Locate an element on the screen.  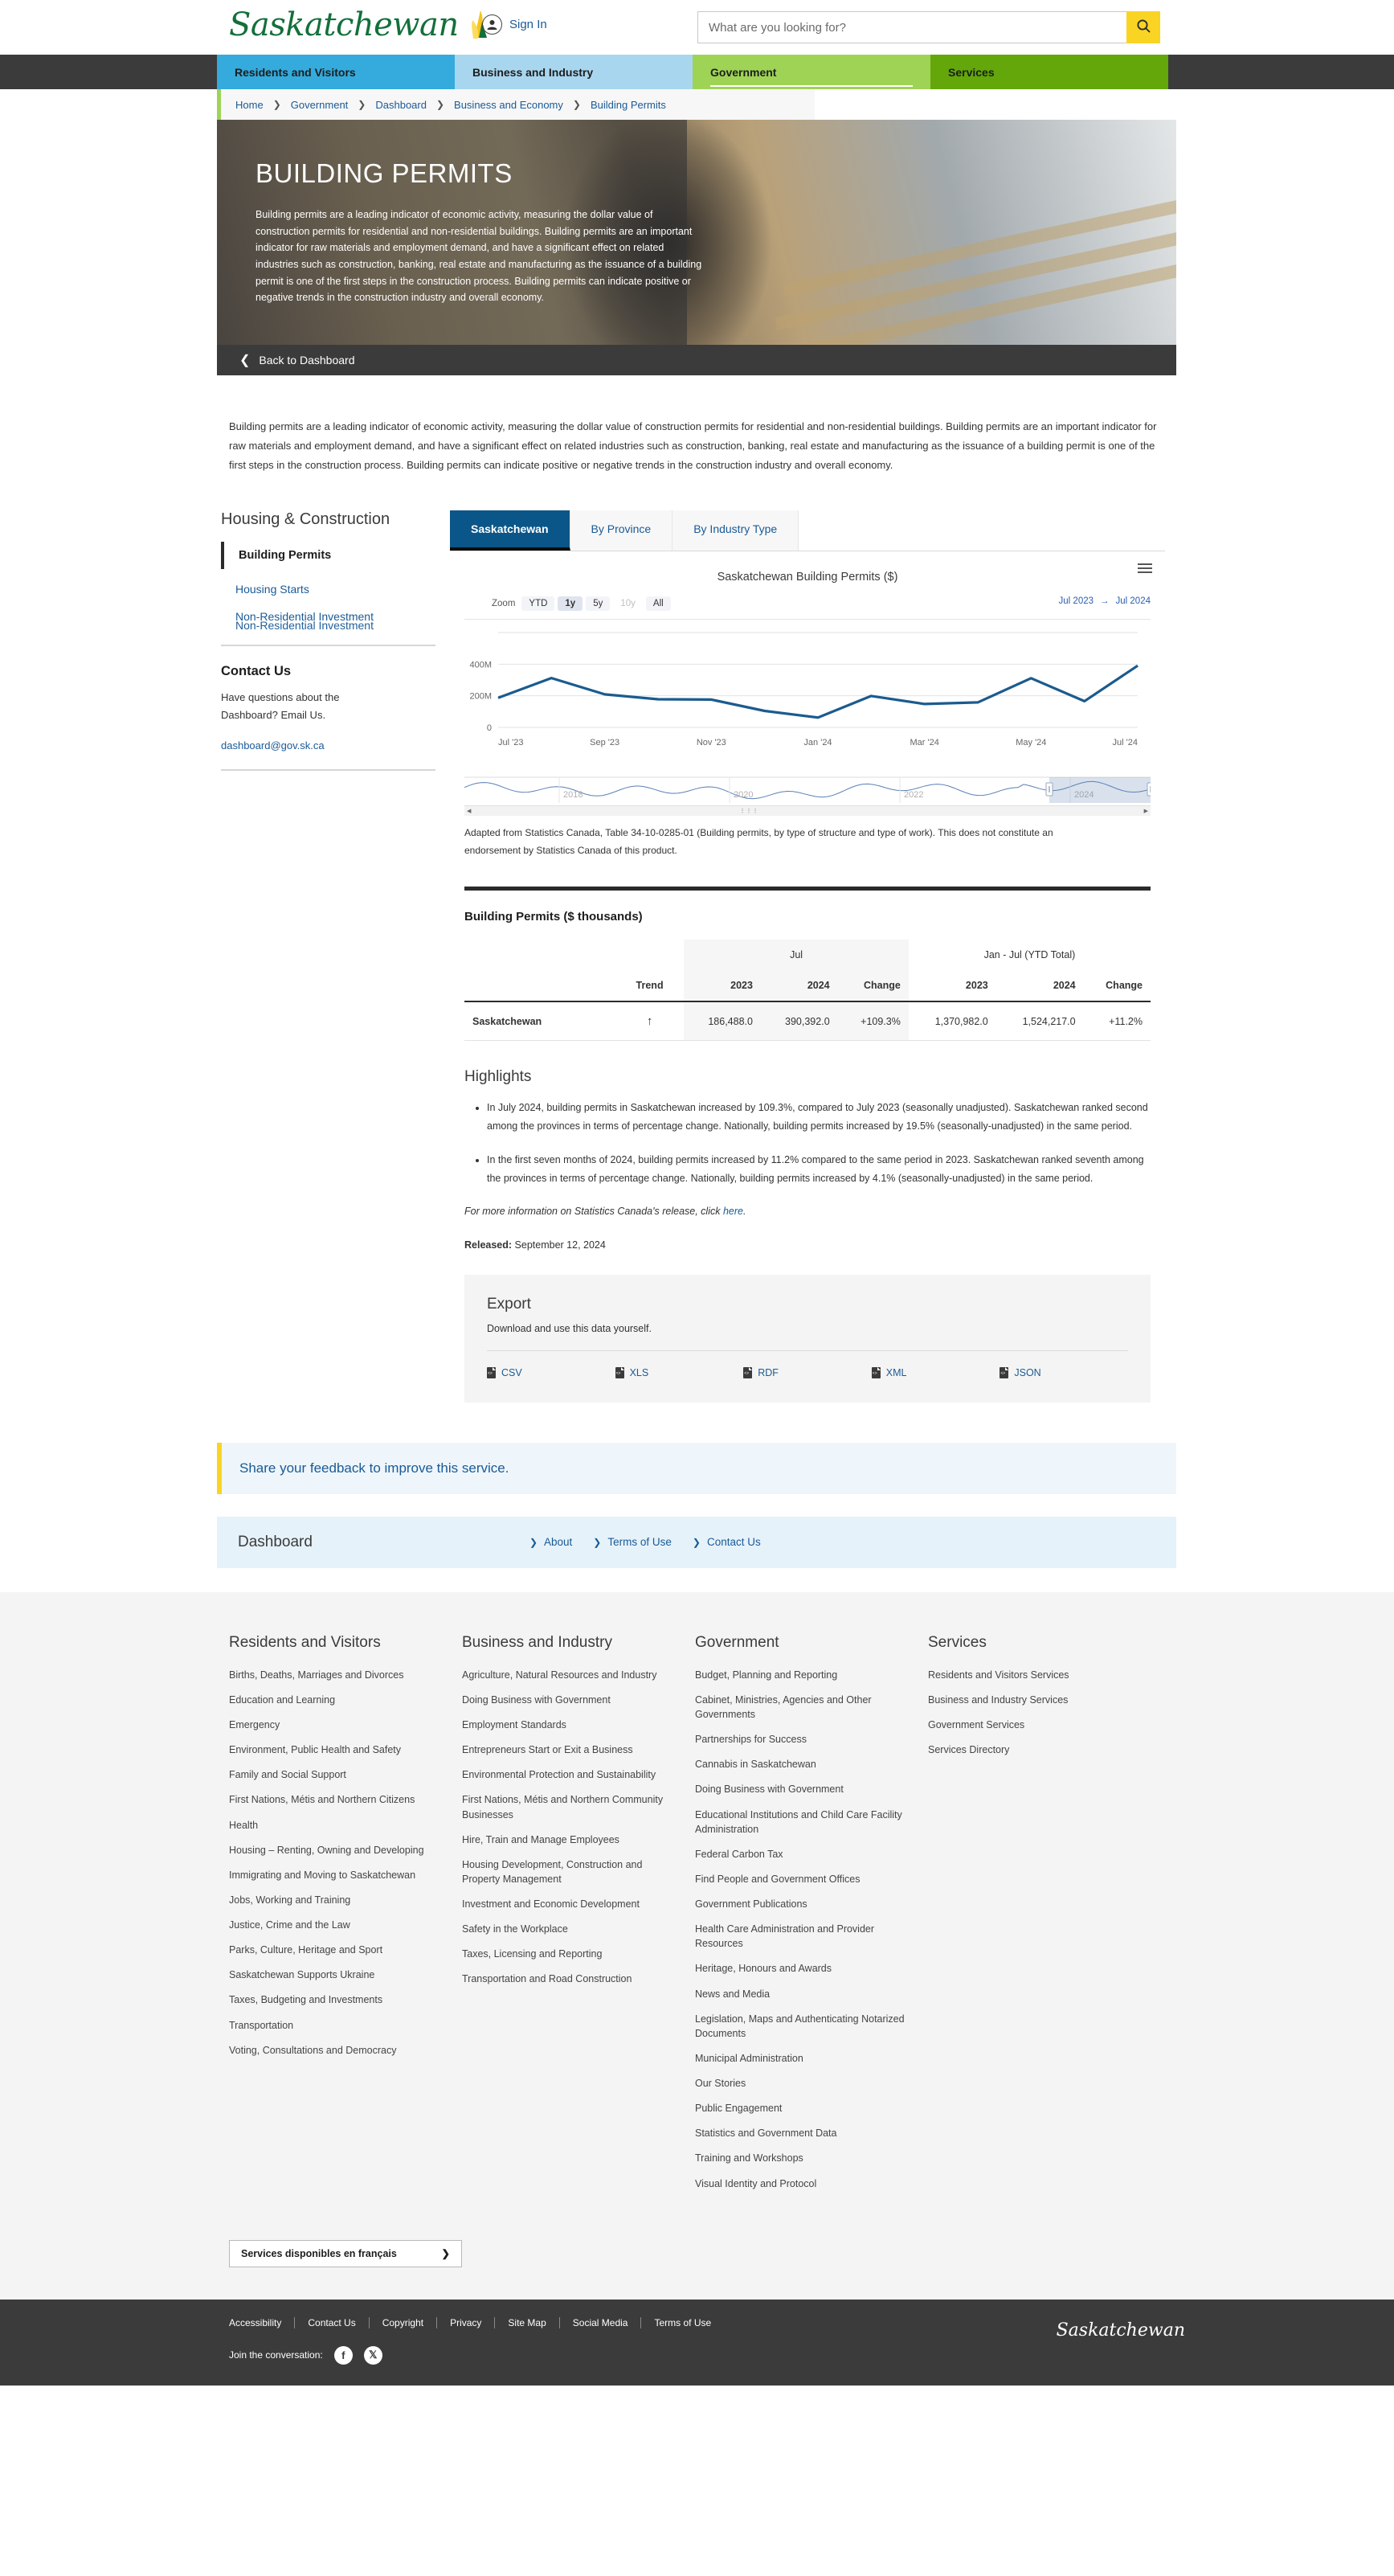
zoom-button-ytd: YTD is located at coordinates (538, 604).